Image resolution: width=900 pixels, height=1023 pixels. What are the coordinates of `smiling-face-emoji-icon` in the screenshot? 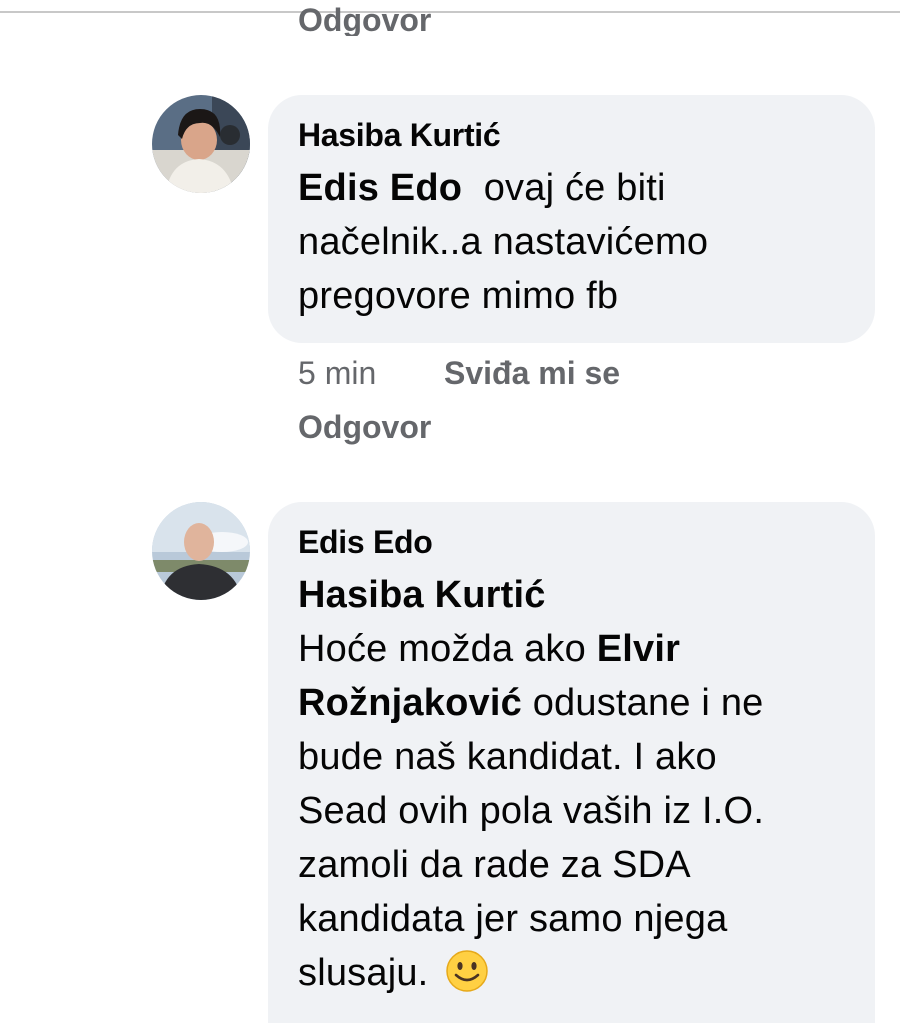 It's located at (467, 978).